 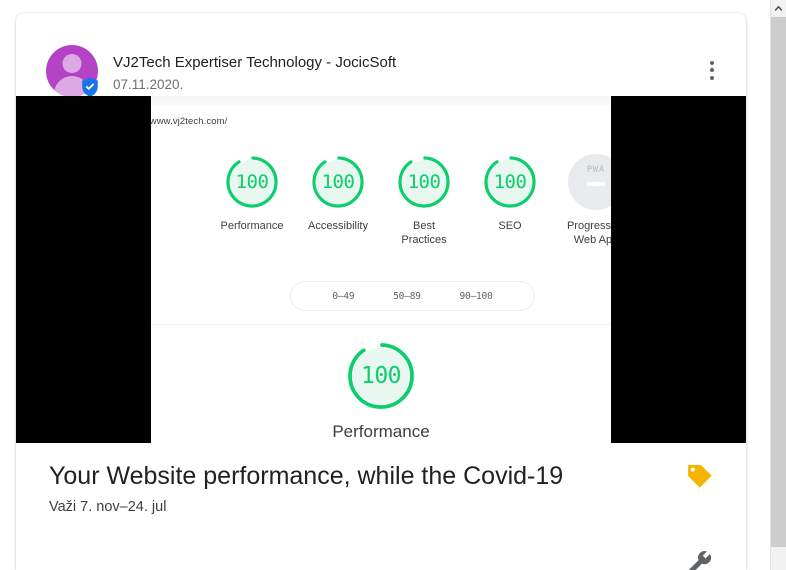 I want to click on verified-shield-icon, so click(x=90, y=87).